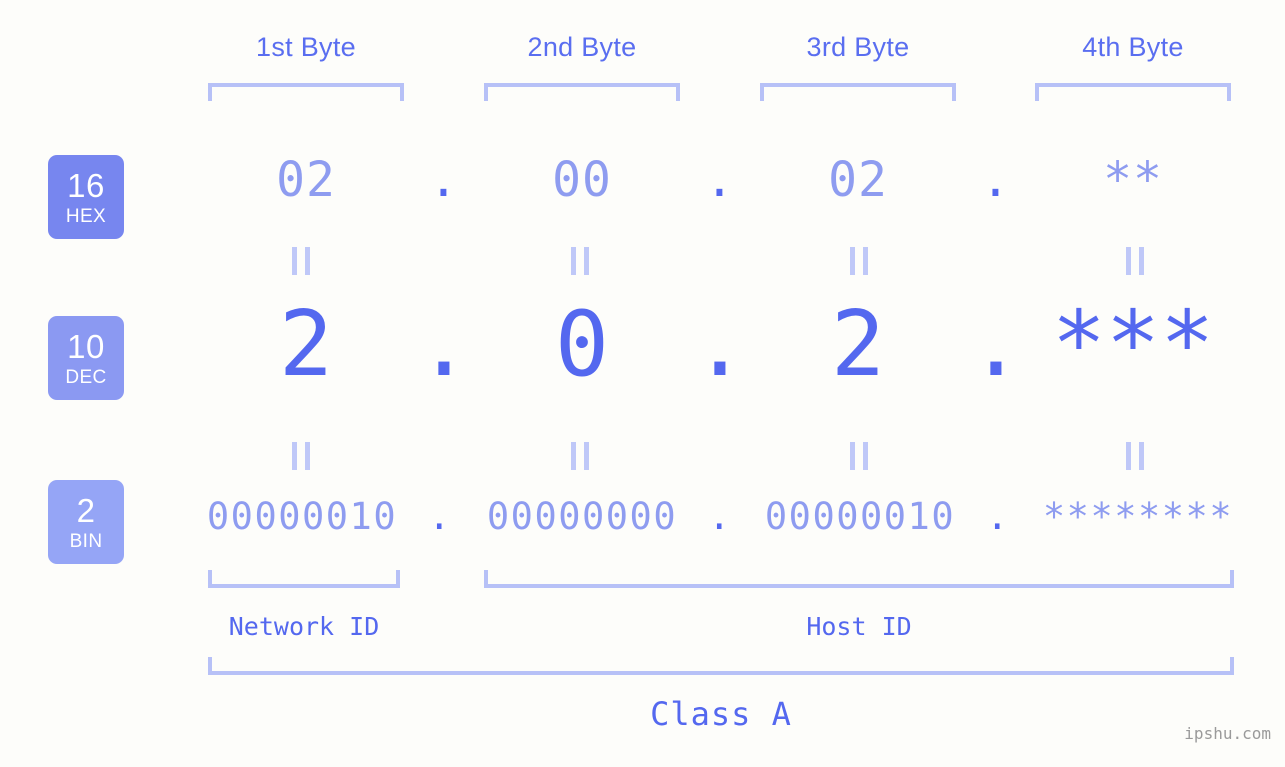 Image resolution: width=1285 pixels, height=767 pixels. I want to click on base-badge-dec: 10 DEC, so click(86, 358).